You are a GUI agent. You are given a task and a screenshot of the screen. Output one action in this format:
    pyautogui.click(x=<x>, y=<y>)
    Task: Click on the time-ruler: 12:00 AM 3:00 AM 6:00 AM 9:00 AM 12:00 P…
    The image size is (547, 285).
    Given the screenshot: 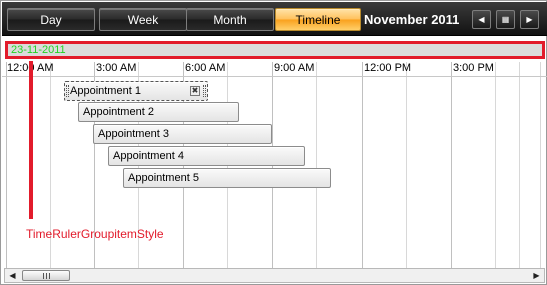 What is the action you would take?
    pyautogui.click(x=274, y=69)
    